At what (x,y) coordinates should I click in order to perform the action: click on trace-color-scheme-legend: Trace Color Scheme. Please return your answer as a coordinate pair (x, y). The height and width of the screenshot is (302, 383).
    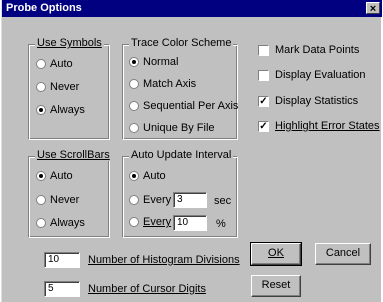
    Looking at the image, I should click on (181, 43).